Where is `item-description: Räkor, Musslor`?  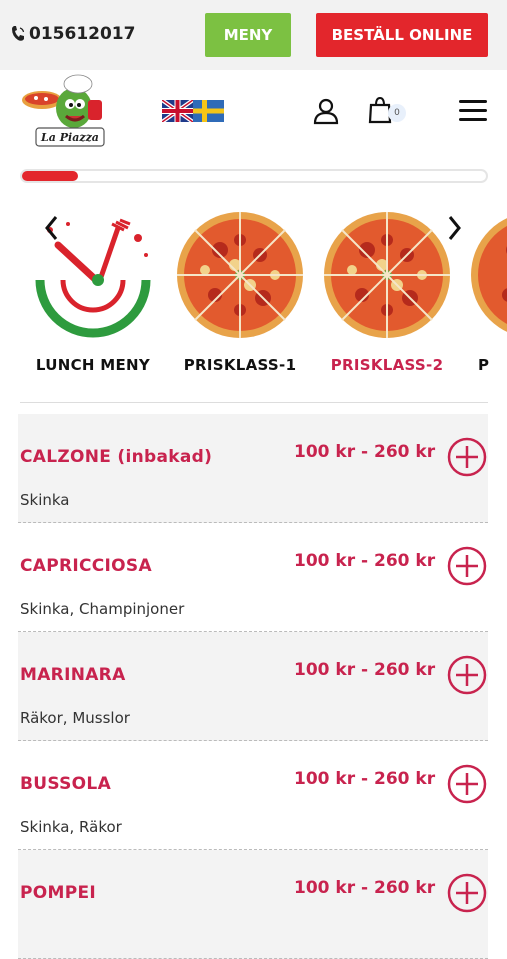 item-description: Räkor, Musslor is located at coordinates (75, 718).